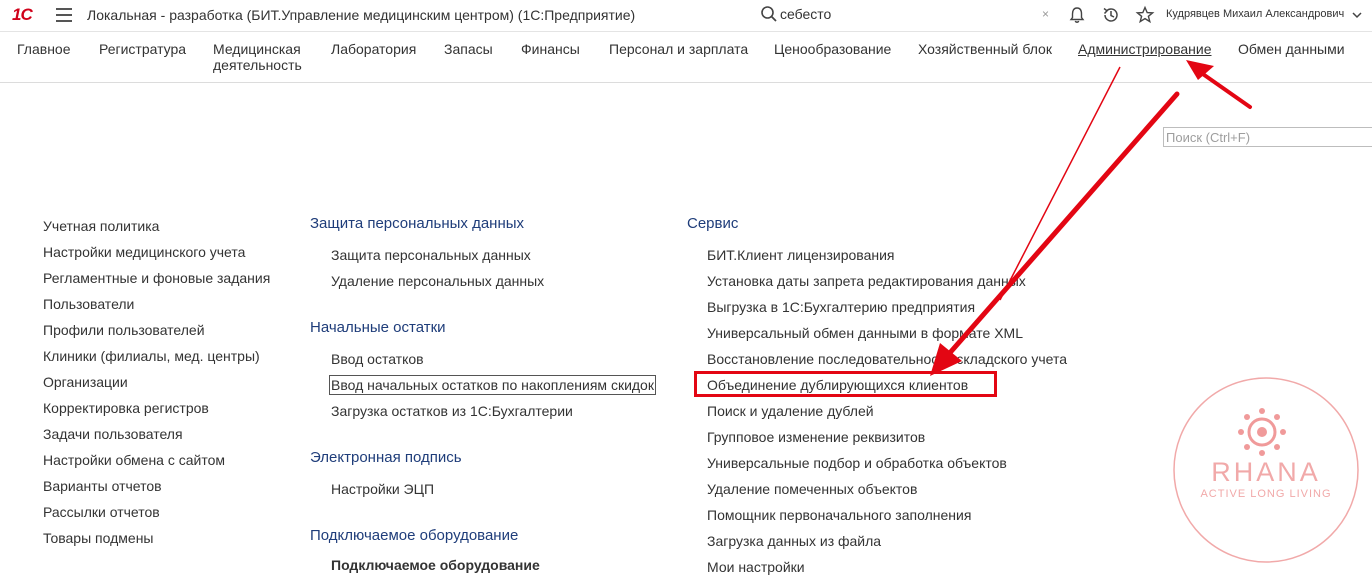 This screenshot has width=1372, height=575. What do you see at coordinates (1145, 49) in the screenshot?
I see `section-administration: Администрирование` at bounding box center [1145, 49].